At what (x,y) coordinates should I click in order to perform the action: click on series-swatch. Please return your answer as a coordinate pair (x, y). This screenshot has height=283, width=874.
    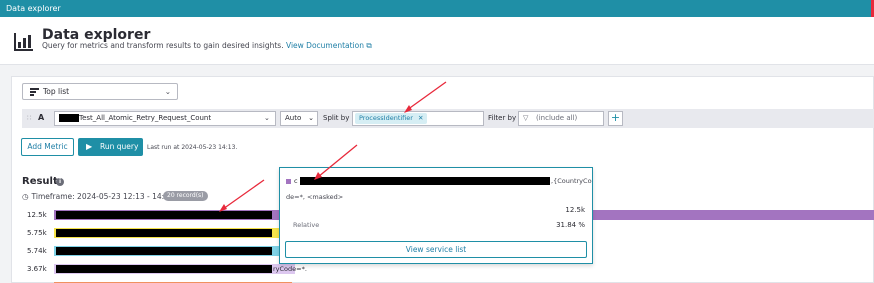
    Looking at the image, I should click on (288, 181).